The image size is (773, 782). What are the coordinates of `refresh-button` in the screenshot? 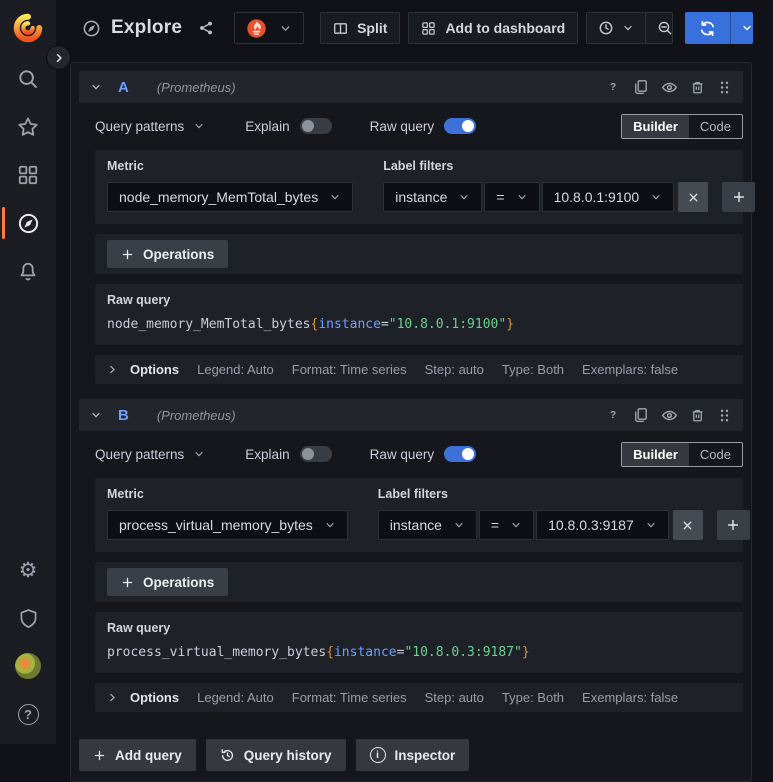 It's located at (707, 28).